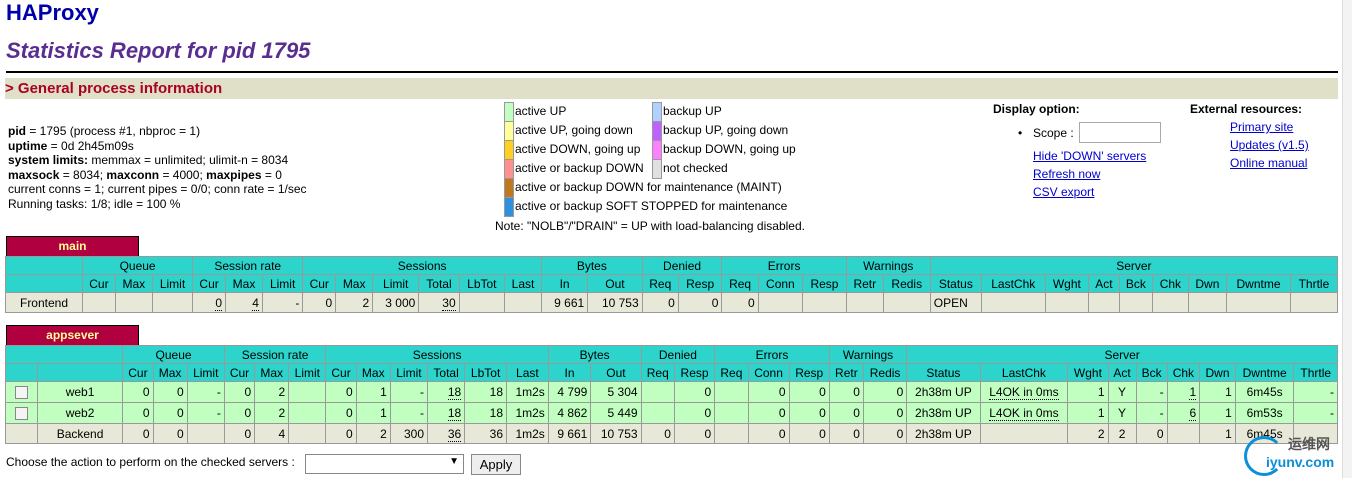  What do you see at coordinates (496, 464) in the screenshot?
I see `apply-button: Apply` at bounding box center [496, 464].